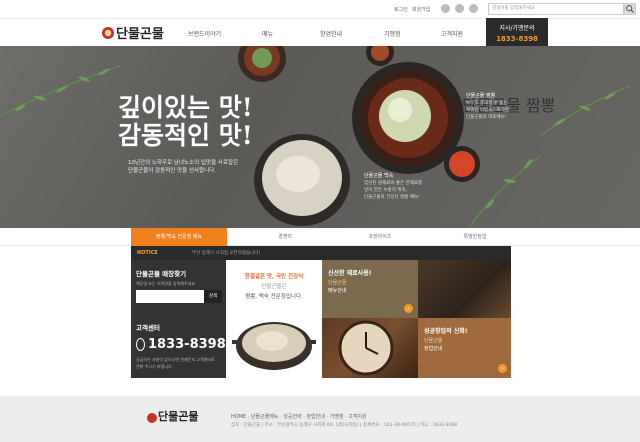 This screenshot has width=640, height=442. Describe the element at coordinates (464, 289) in the screenshot. I see `food-photo-tile` at that location.